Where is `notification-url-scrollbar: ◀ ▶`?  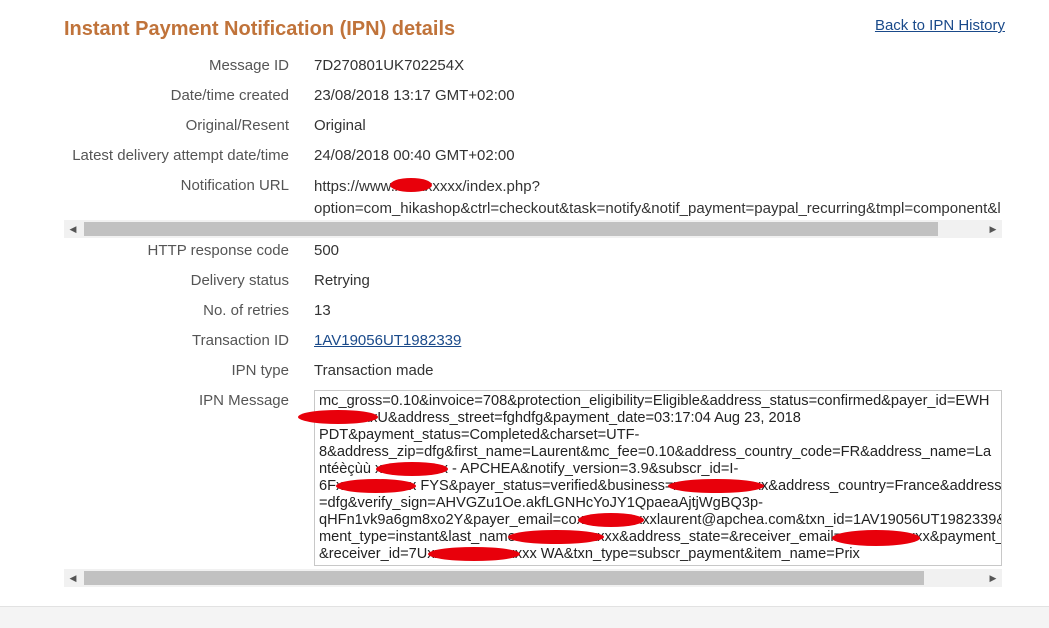 notification-url-scrollbar: ◀ ▶ is located at coordinates (533, 229).